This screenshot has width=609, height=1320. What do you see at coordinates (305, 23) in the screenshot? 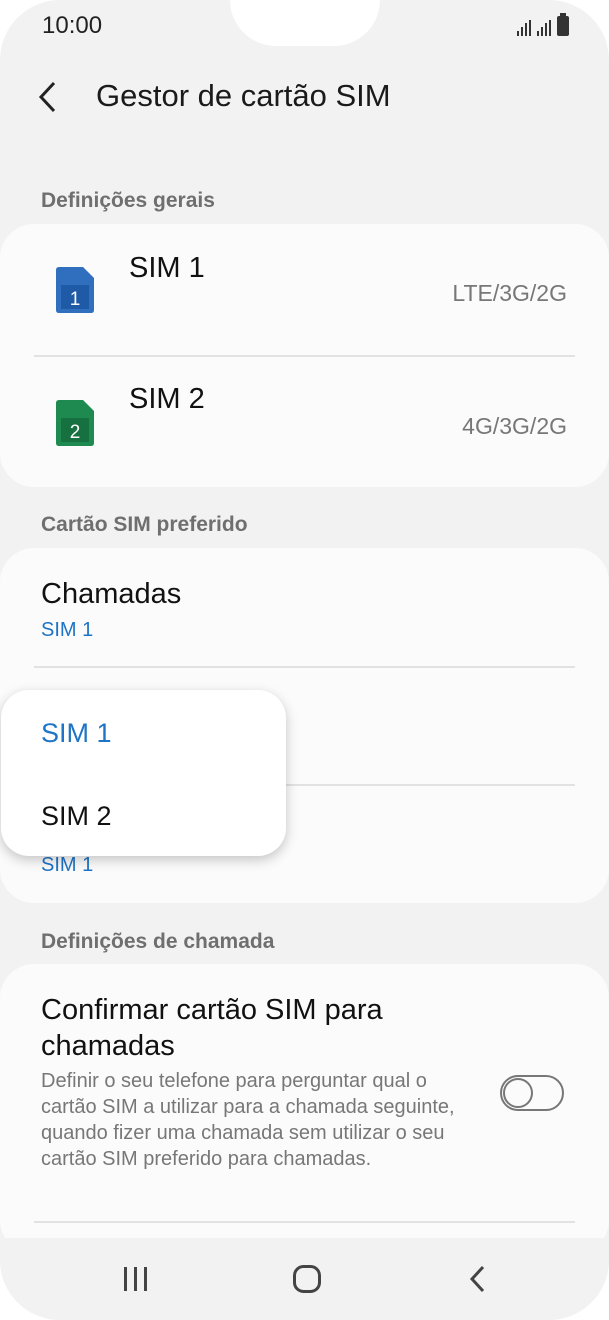
I see `camera-notch` at bounding box center [305, 23].